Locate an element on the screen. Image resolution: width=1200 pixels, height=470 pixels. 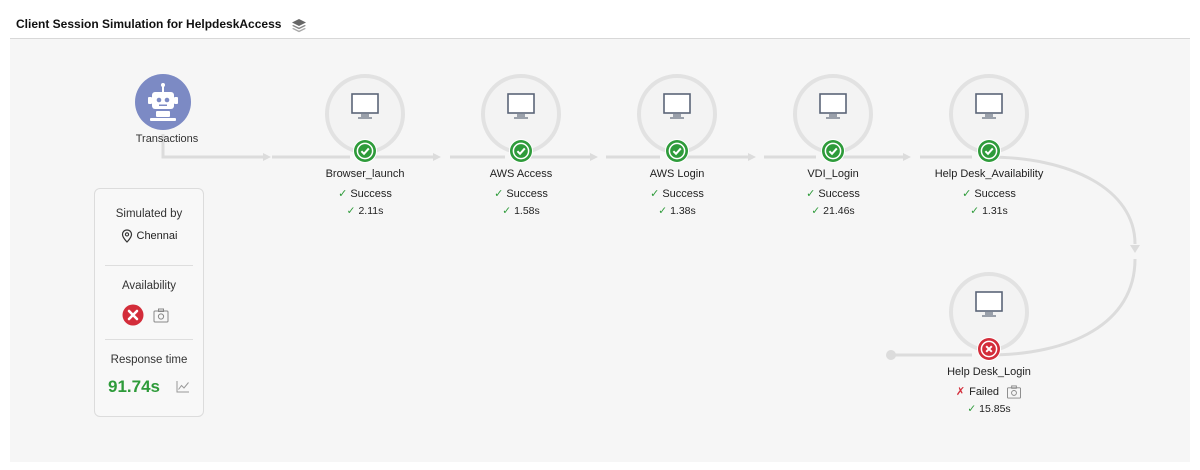
step-name: AWS Login is located at coordinates (677, 174).